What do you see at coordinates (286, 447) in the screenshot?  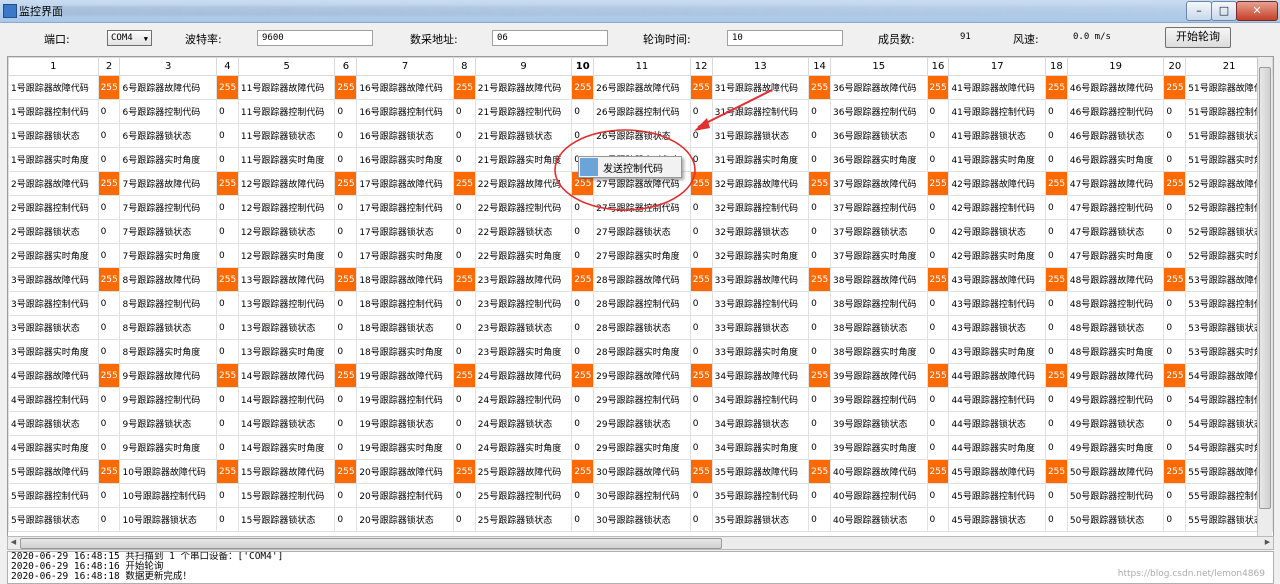 I see `tracker-field-name: 14号跟踪器实时角度` at bounding box center [286, 447].